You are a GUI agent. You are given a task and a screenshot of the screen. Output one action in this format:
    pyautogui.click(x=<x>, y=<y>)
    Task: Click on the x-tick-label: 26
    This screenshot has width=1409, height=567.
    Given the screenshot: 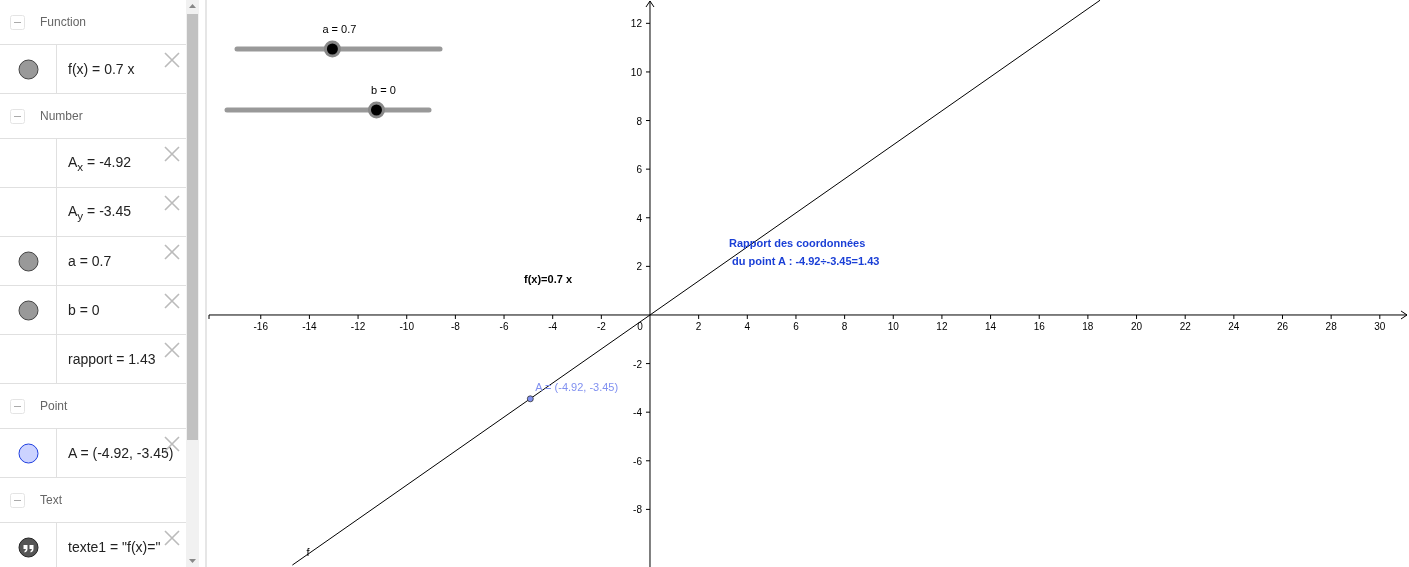 What is the action you would take?
    pyautogui.click(x=1282, y=326)
    